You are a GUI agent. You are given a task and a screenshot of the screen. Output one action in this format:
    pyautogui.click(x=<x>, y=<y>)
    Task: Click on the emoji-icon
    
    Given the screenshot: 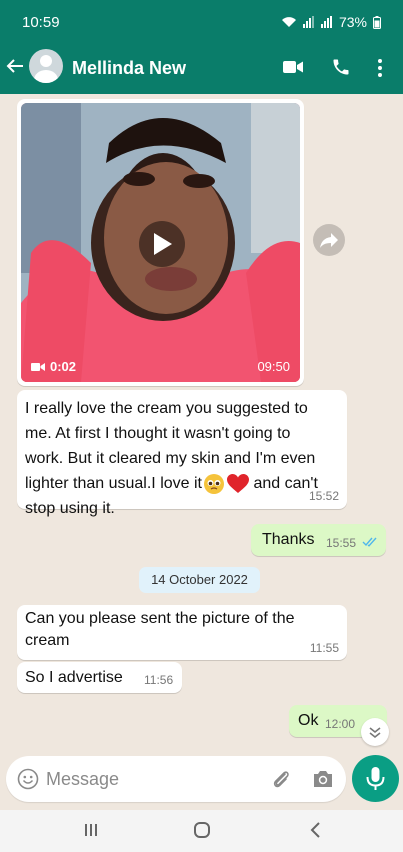 What is the action you would take?
    pyautogui.click(x=28, y=779)
    